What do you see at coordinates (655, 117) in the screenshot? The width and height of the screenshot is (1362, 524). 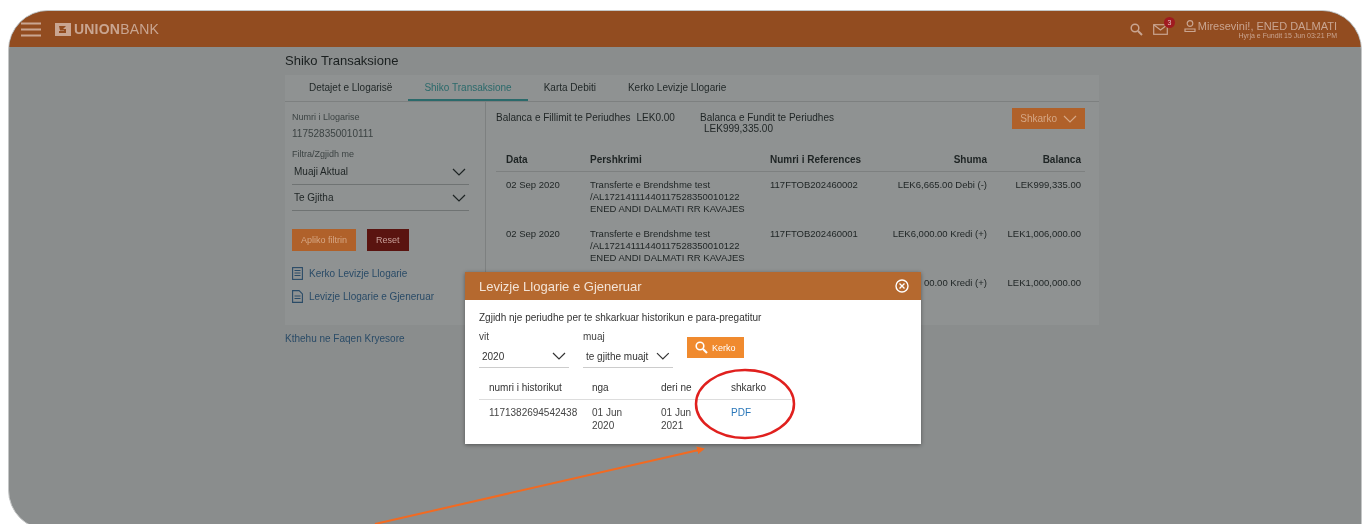 I see `opening-balance-value: LEK0.00` at bounding box center [655, 117].